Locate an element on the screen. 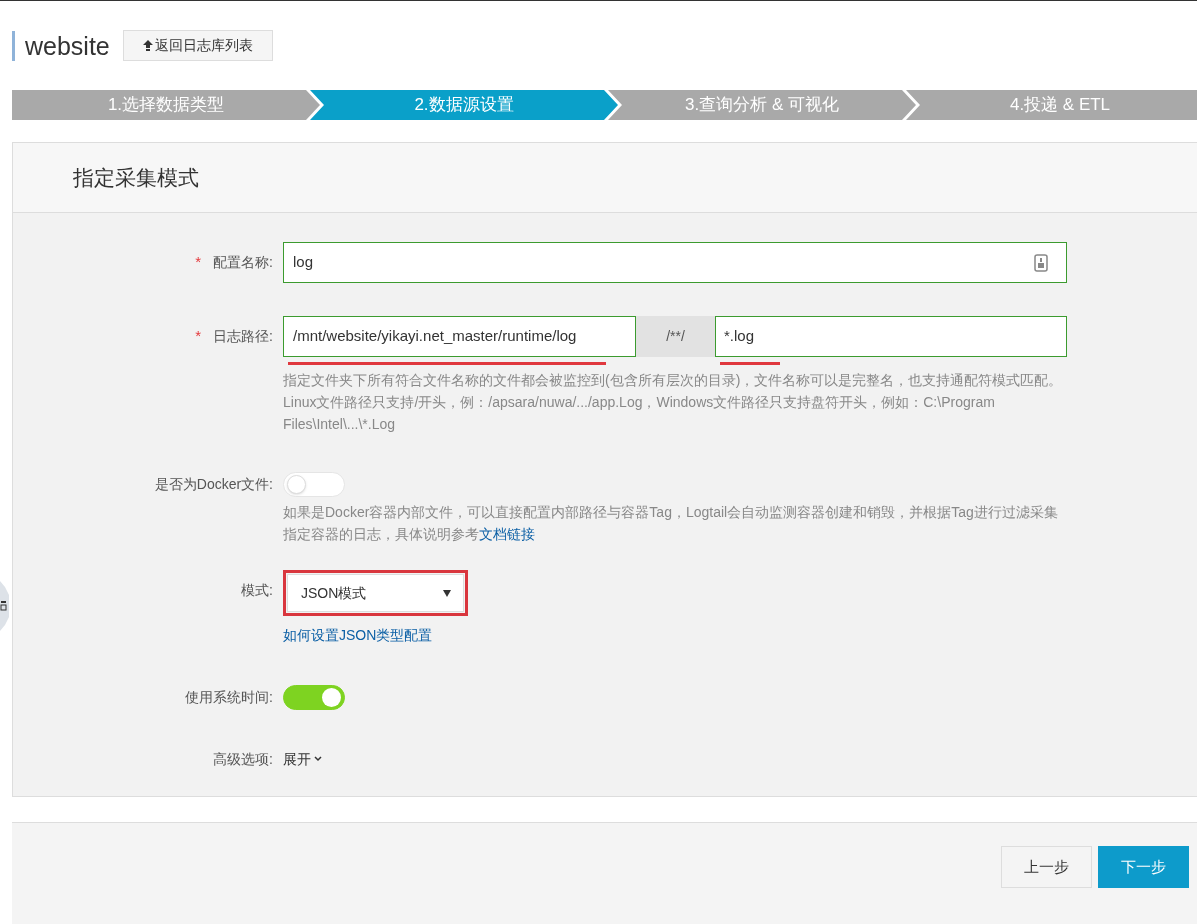 The width and height of the screenshot is (1197, 924). field-label: 配置名称: is located at coordinates (243, 262).